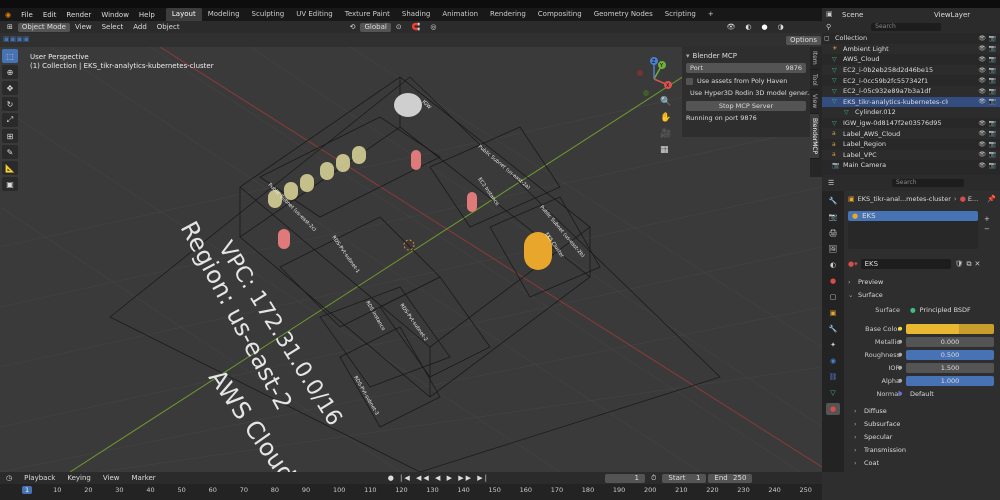 Image resolution: width=1000 pixels, height=500 pixels. What do you see at coordinates (922, 294) in the screenshot?
I see `surface-section: ⌄ Surface` at bounding box center [922, 294].